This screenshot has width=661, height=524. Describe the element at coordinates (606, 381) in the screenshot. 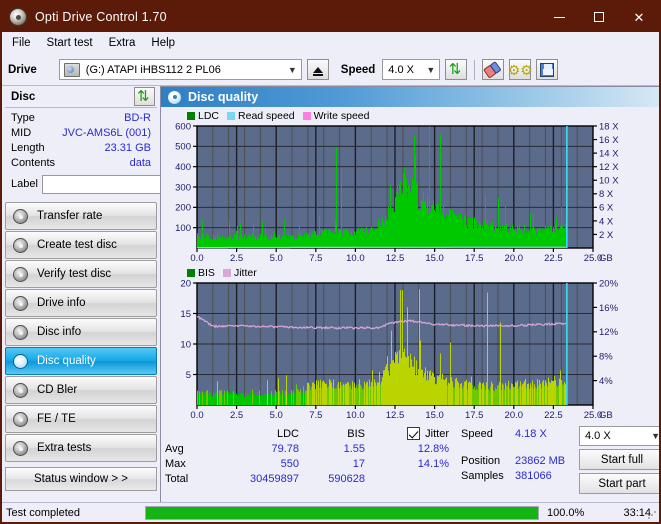

I see `svg-text: 4%` at that location.